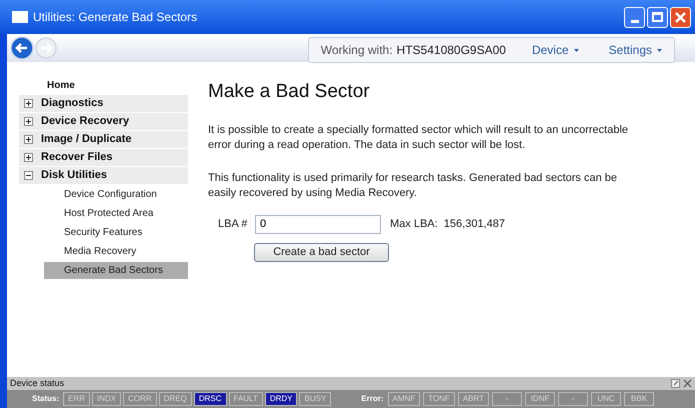 The image size is (695, 408). Describe the element at coordinates (356, 50) in the screenshot. I see `working-with-label: Working with:` at that location.